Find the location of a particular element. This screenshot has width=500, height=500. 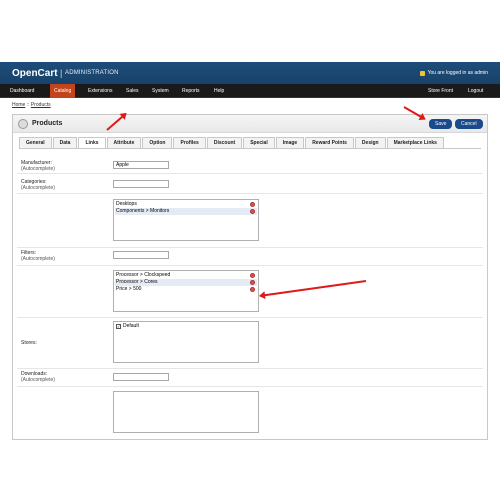

category-item-label: Components > Monitors is located at coordinates (143, 211).